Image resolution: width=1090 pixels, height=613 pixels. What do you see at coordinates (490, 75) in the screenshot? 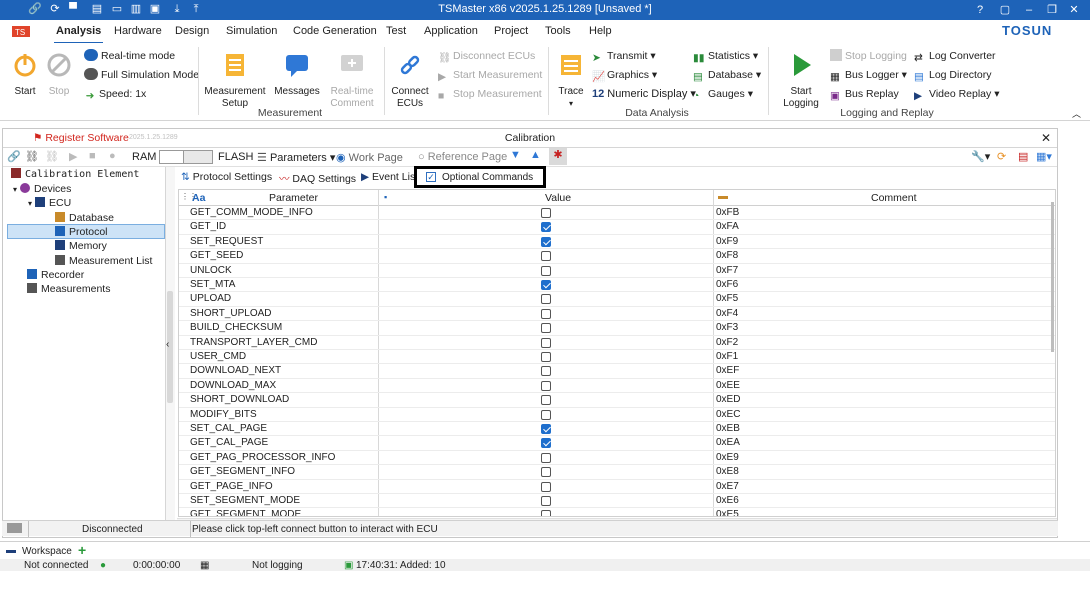
I see `start-measurement-button: ▶ Start Measurement` at bounding box center [490, 75].